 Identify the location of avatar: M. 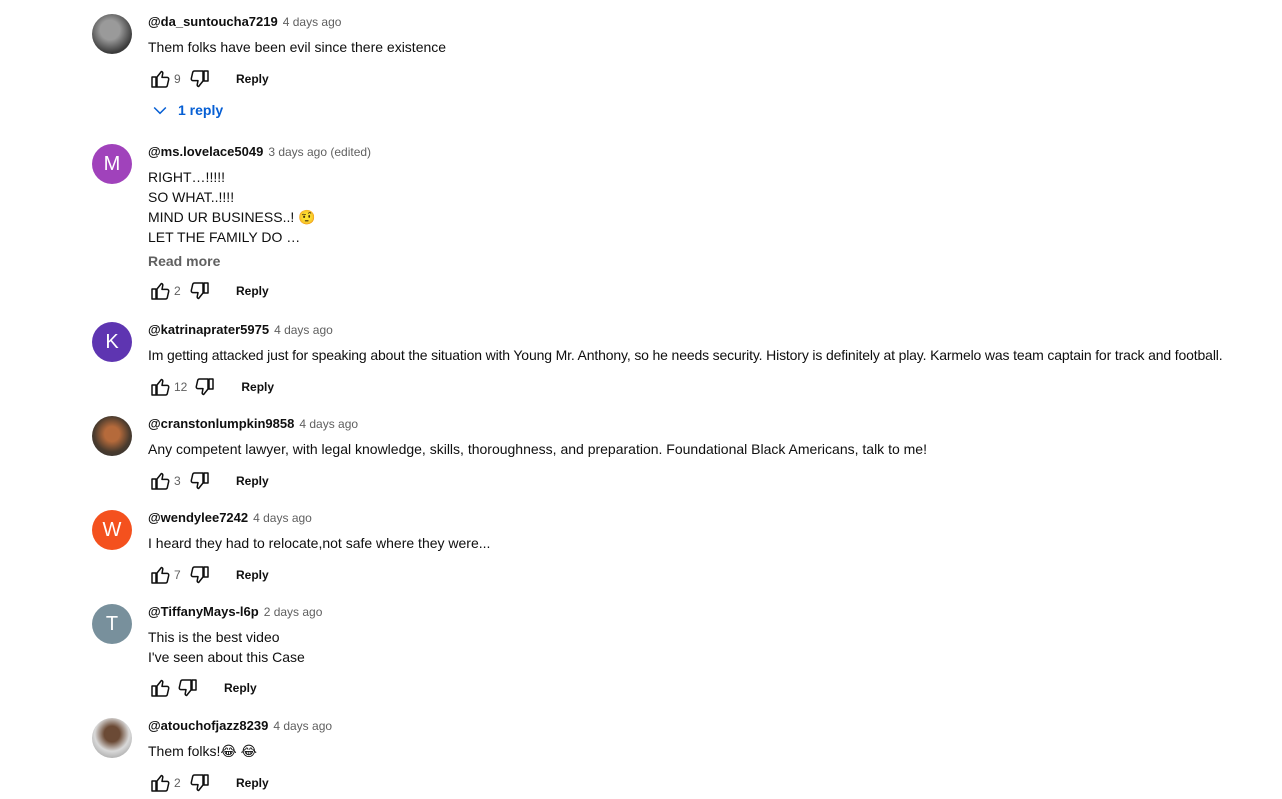
(112, 164).